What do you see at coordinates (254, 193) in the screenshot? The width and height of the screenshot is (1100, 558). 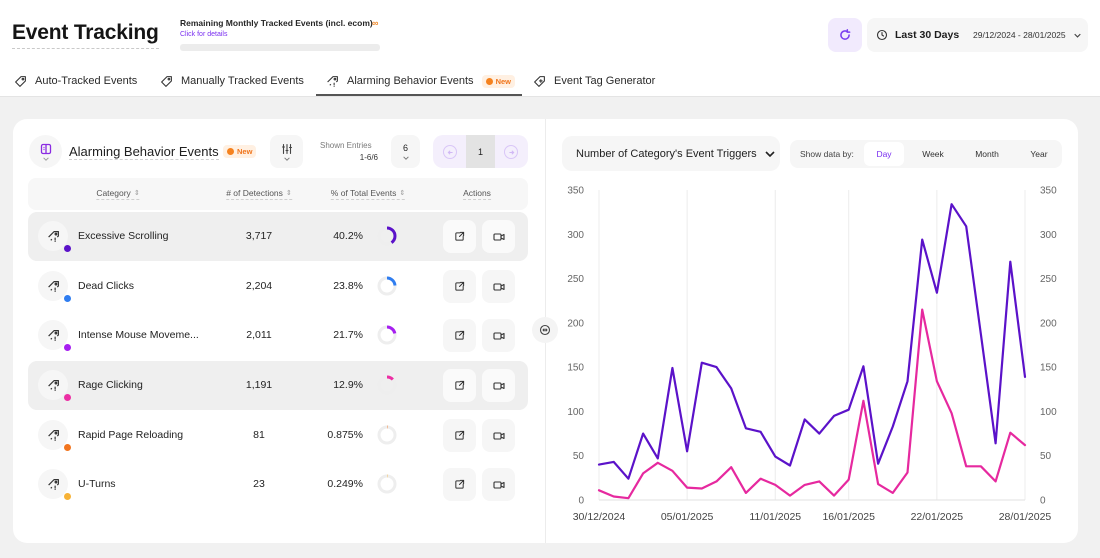 I see `column-label: # of Detections` at bounding box center [254, 193].